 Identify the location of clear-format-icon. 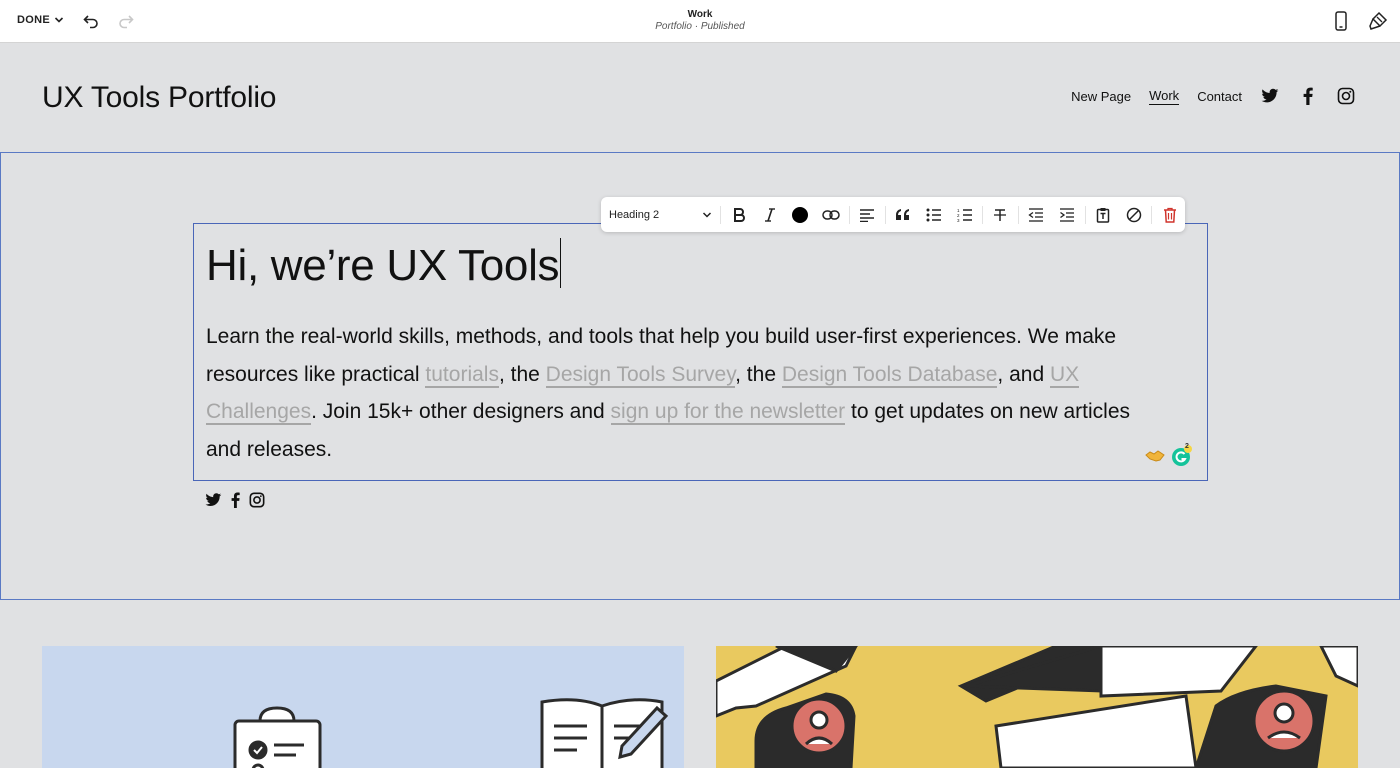
(1134, 215).